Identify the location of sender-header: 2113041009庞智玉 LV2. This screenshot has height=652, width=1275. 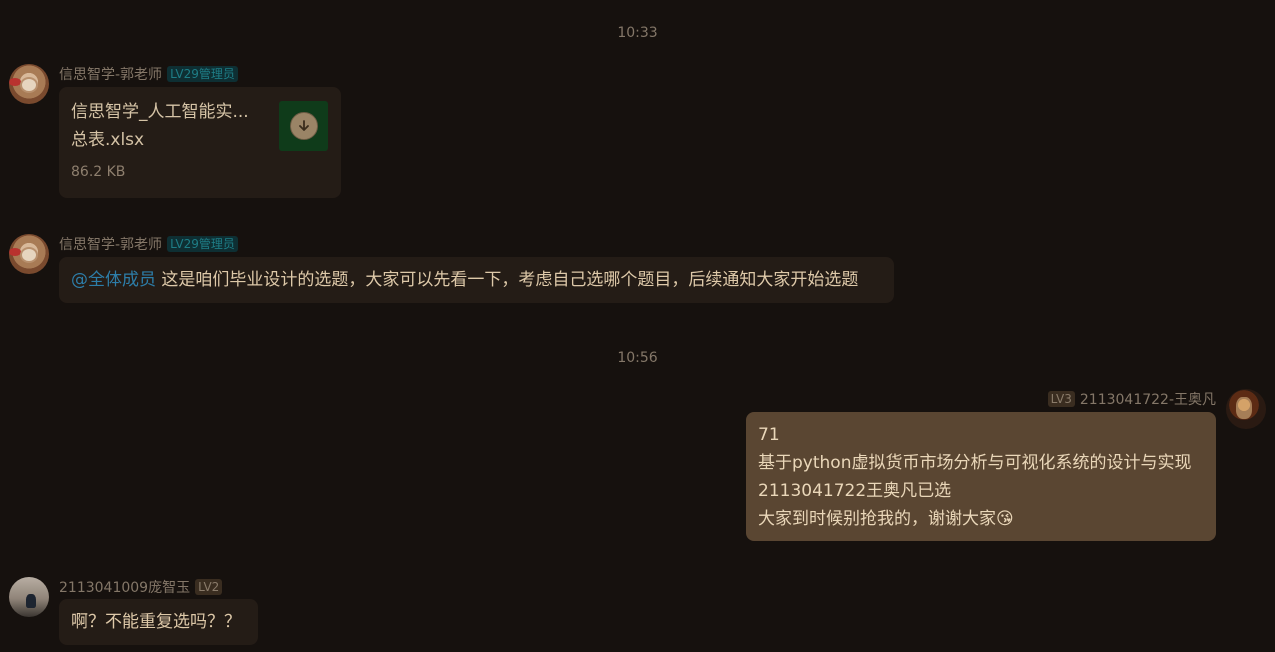
(141, 587).